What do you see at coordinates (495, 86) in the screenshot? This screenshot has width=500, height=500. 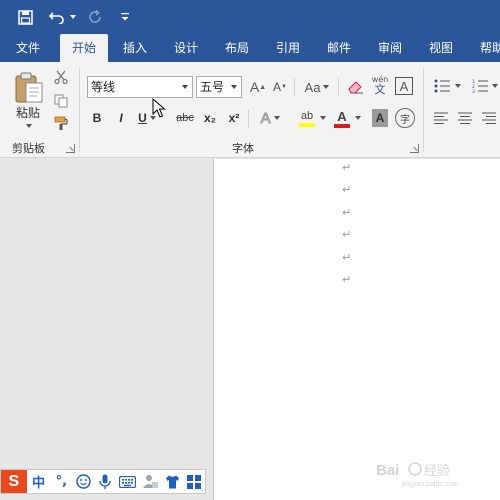 I see `numbering-dropdown-icon` at bounding box center [495, 86].